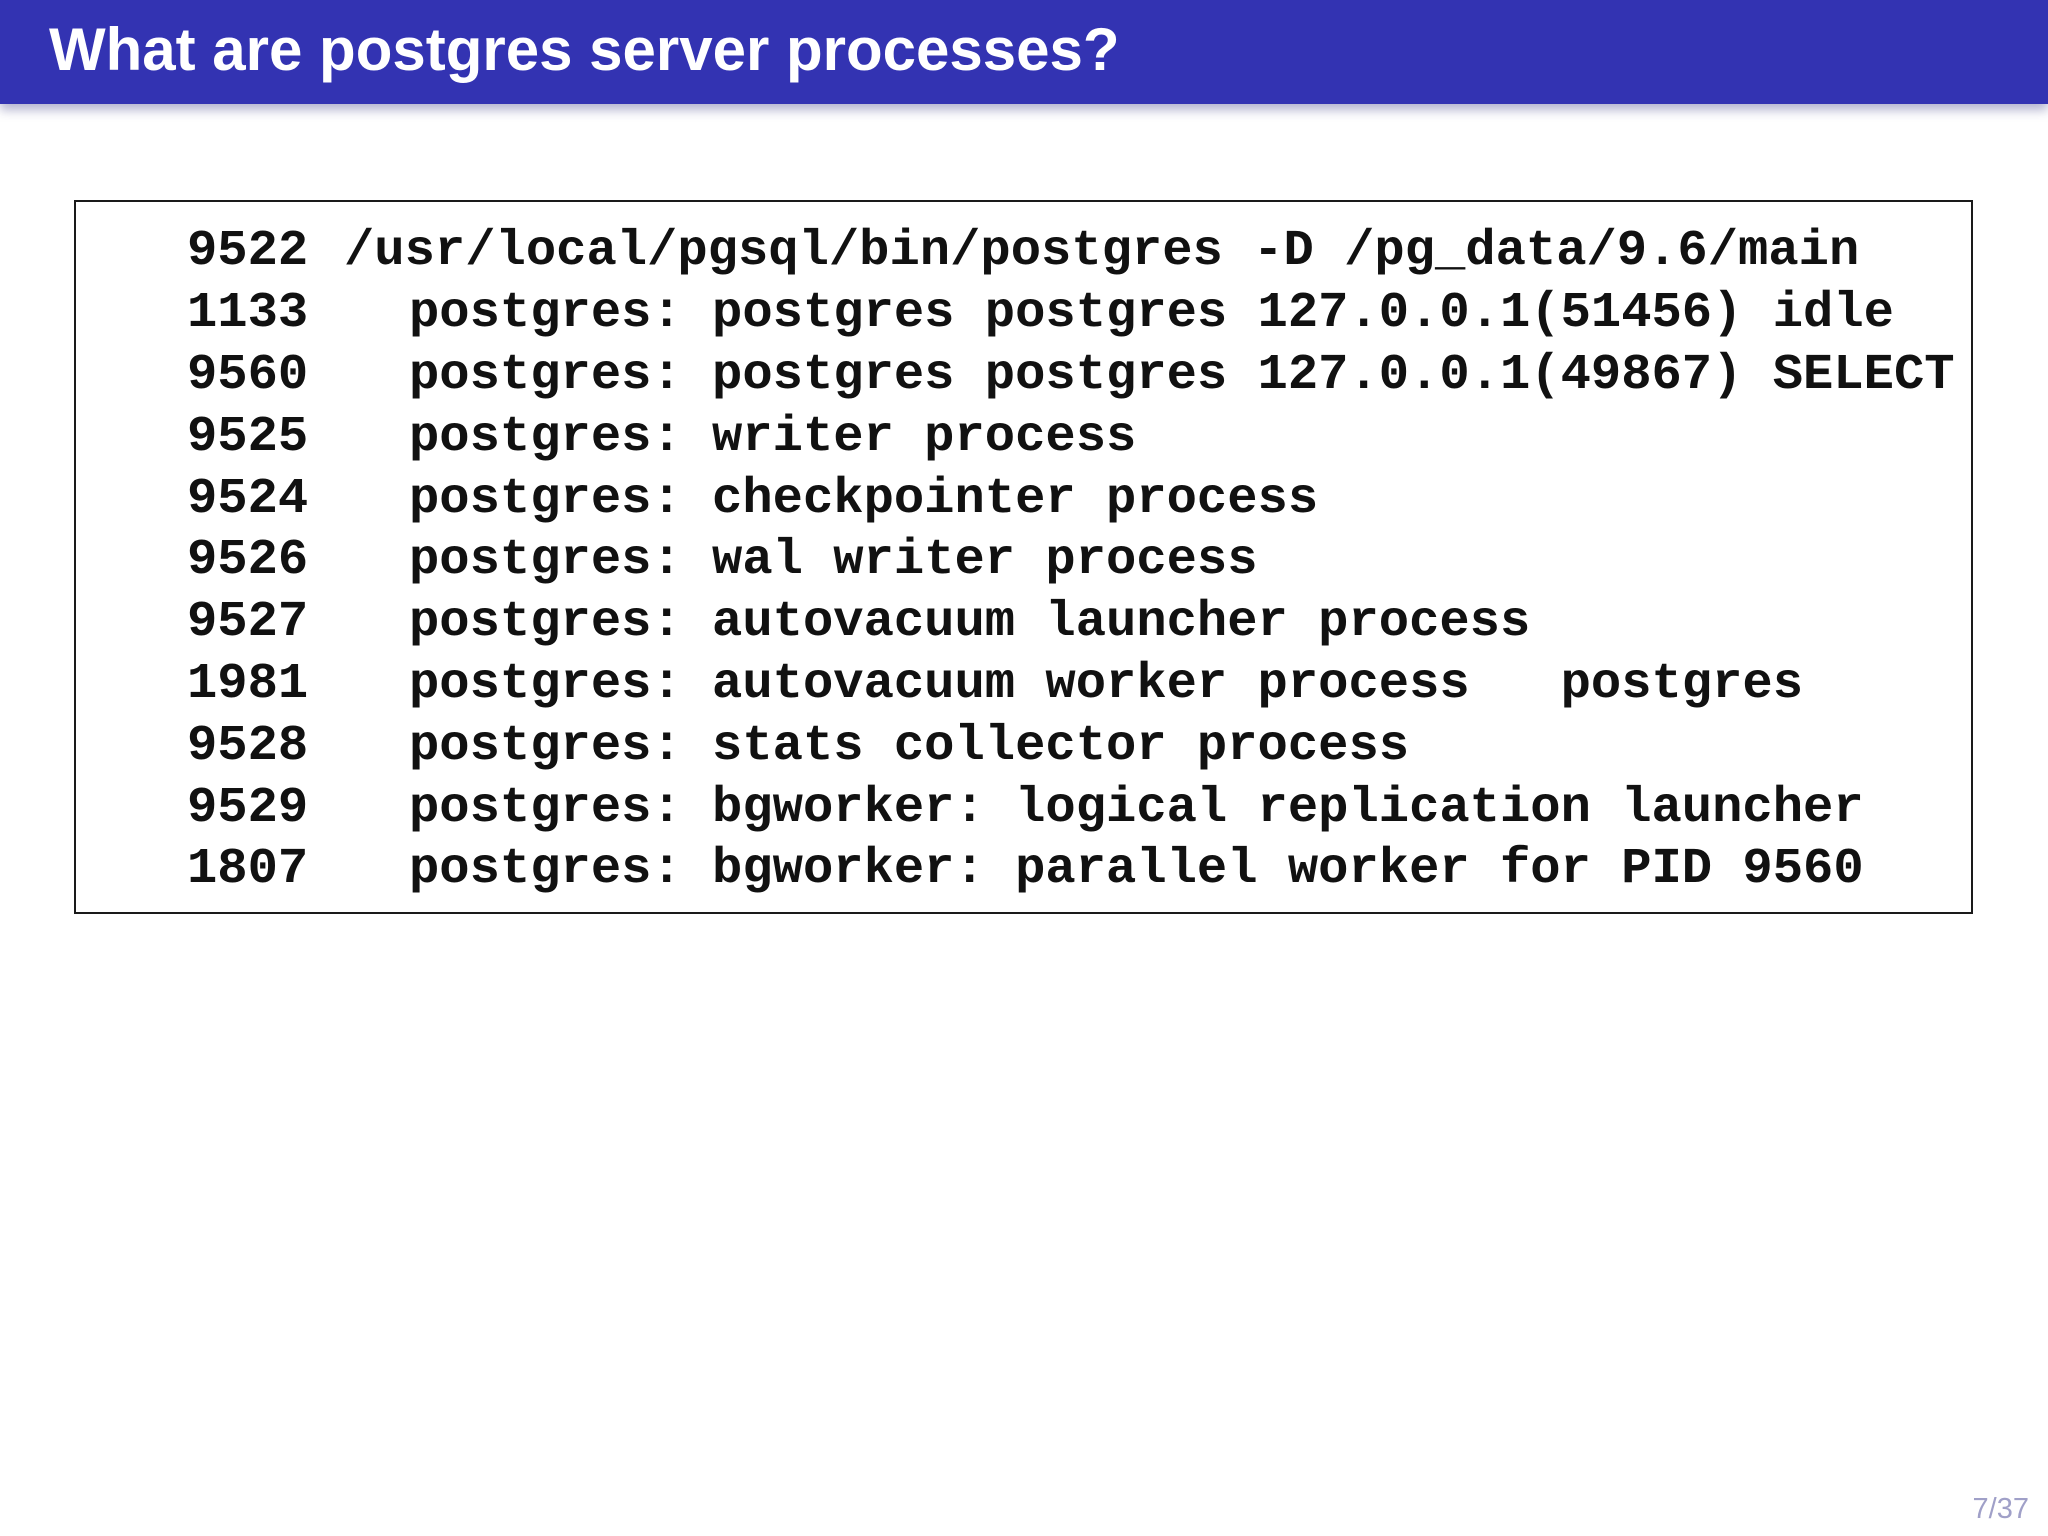 The width and height of the screenshot is (2048, 1536). Describe the element at coordinates (970, 623) in the screenshot. I see `process-command: postgres: autovacuum launcher process` at that location.